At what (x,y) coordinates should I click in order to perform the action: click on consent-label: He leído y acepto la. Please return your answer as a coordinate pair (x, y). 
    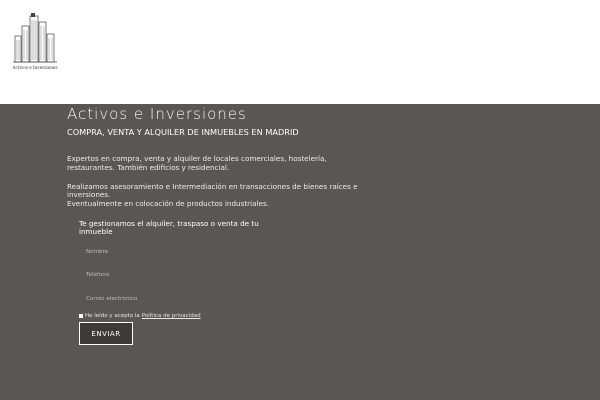
    Looking at the image, I should click on (112, 316).